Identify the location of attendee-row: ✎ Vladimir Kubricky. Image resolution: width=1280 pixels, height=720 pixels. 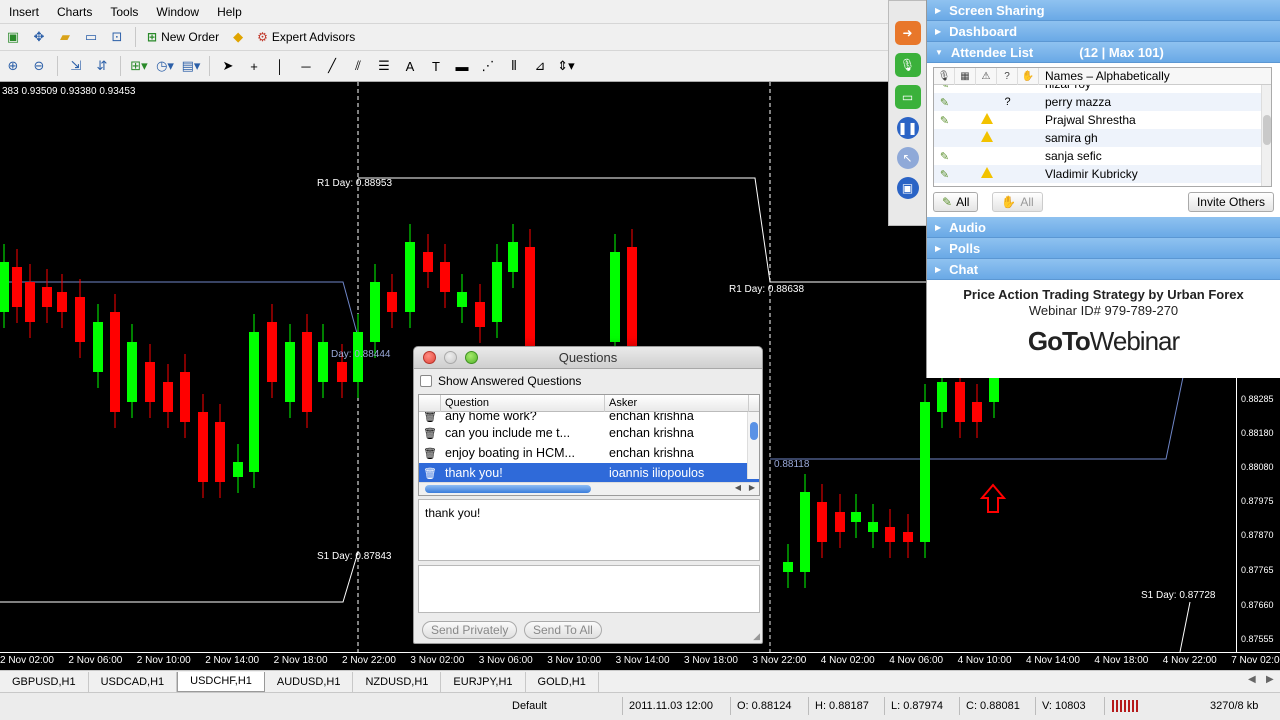
(1099, 174).